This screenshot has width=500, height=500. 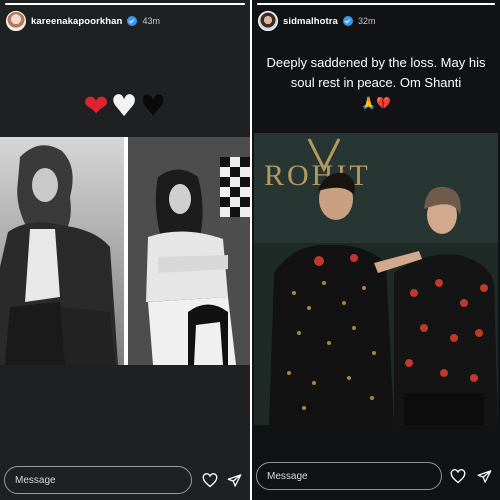 I want to click on story-username: kareenakapoorkhan, so click(x=76, y=21).